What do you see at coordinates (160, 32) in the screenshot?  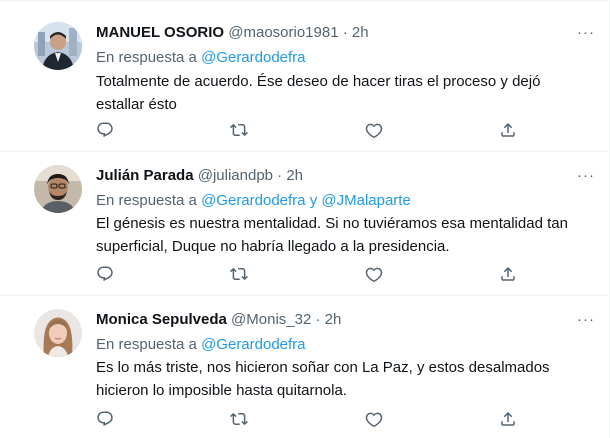 I see `author-name: MANUEL OSORIO` at bounding box center [160, 32].